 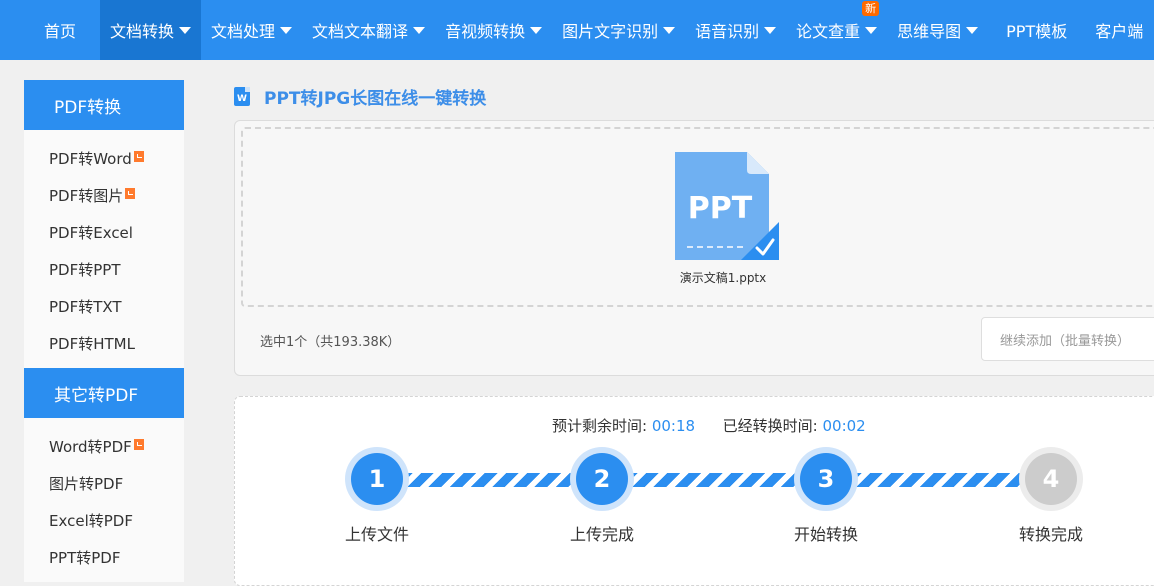 I want to click on step-3: 3, so click(x=826, y=479).